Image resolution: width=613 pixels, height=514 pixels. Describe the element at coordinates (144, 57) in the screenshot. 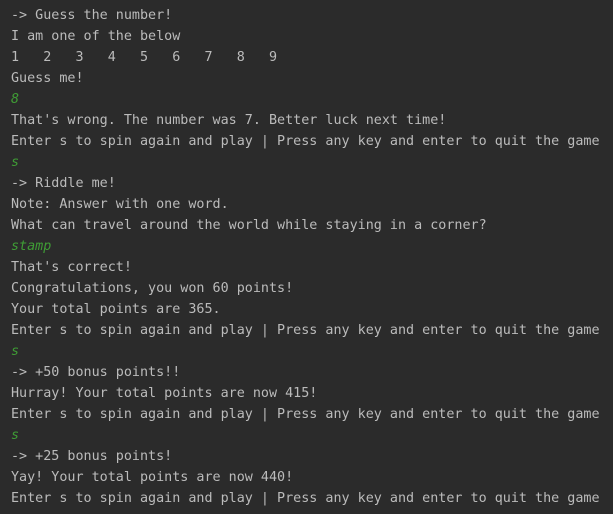

I see `output-line: 1 2 3 4 5 6 7 8 9` at that location.